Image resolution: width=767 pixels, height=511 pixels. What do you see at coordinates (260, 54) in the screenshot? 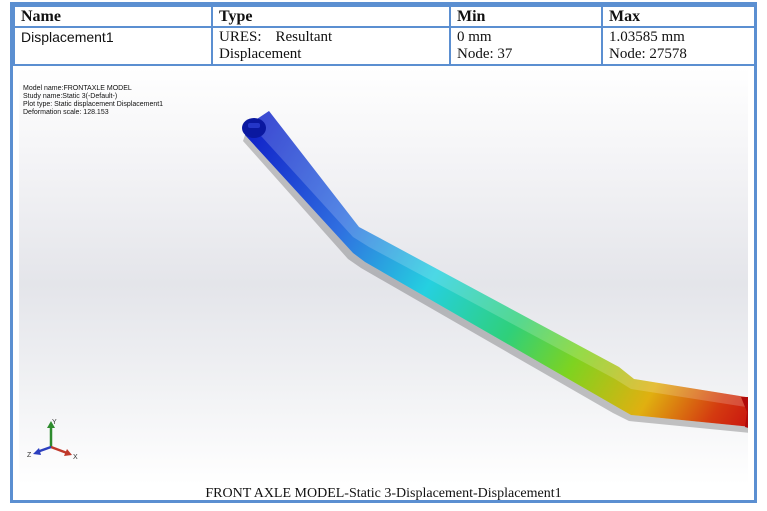
I see `result-type-line2: Displacement` at bounding box center [260, 54].